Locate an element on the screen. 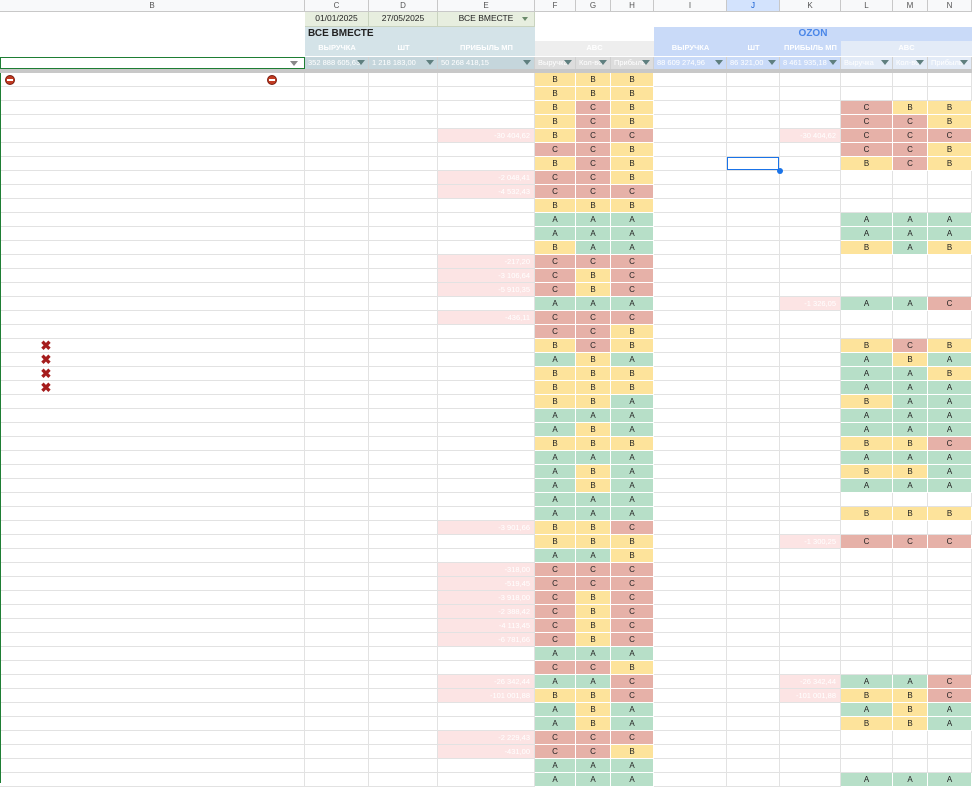 This screenshot has width=972, height=787. cell-e: -26 342,44 is located at coordinates (486, 682).